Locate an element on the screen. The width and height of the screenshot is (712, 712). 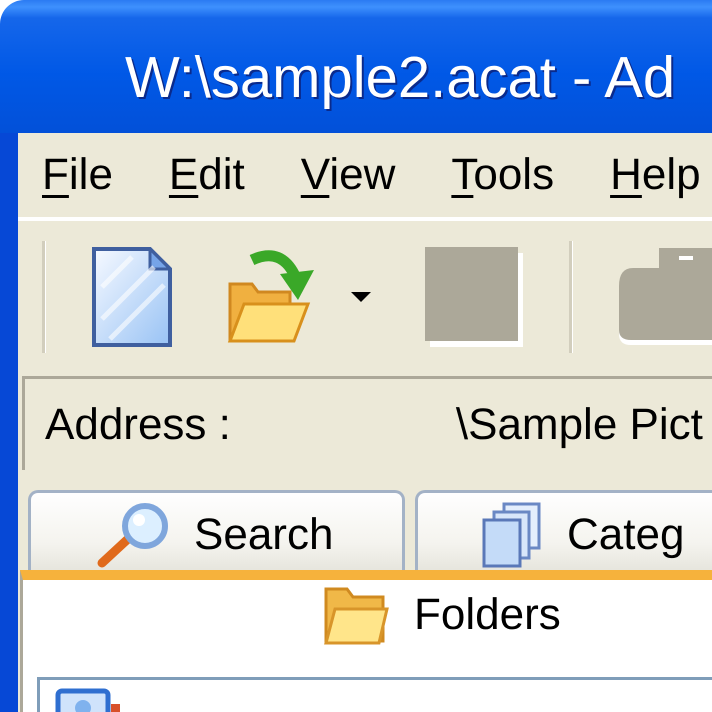
tab: Categ is located at coordinates (563, 530).